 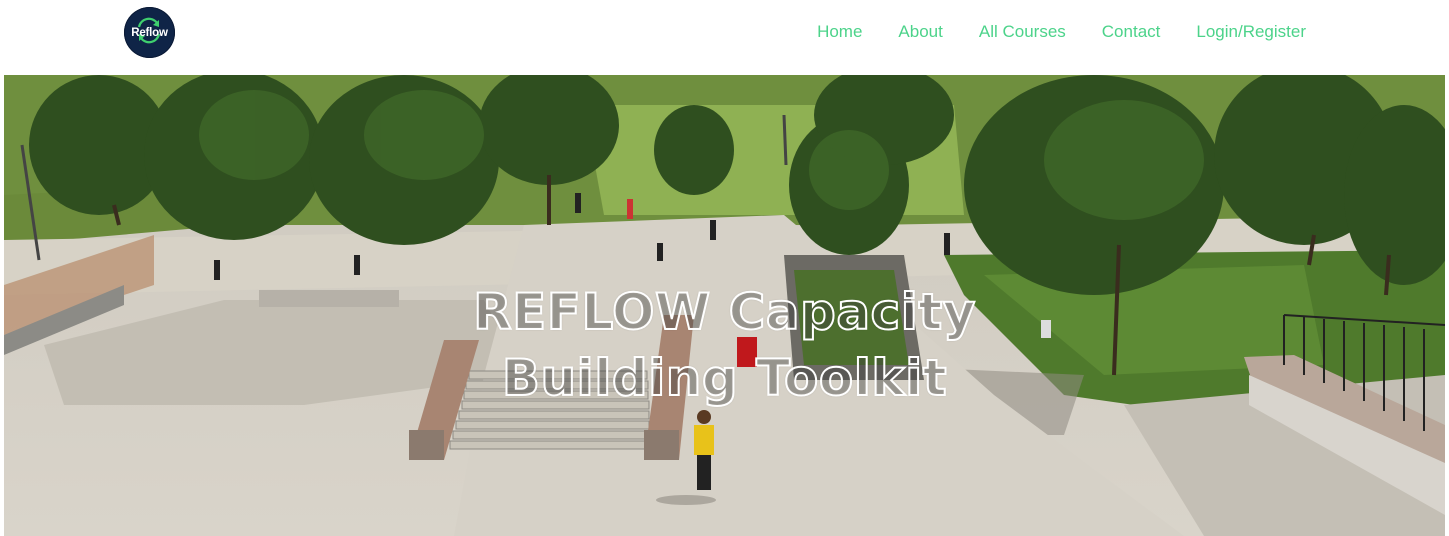 What do you see at coordinates (1251, 32) in the screenshot?
I see `nav-login-register: Login/Register` at bounding box center [1251, 32].